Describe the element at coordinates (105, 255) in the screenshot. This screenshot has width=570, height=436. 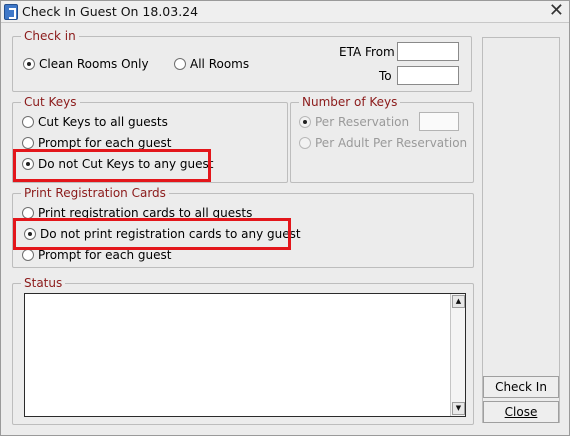
I see `print-cards-prompt-label: Prompt for each guest` at that location.